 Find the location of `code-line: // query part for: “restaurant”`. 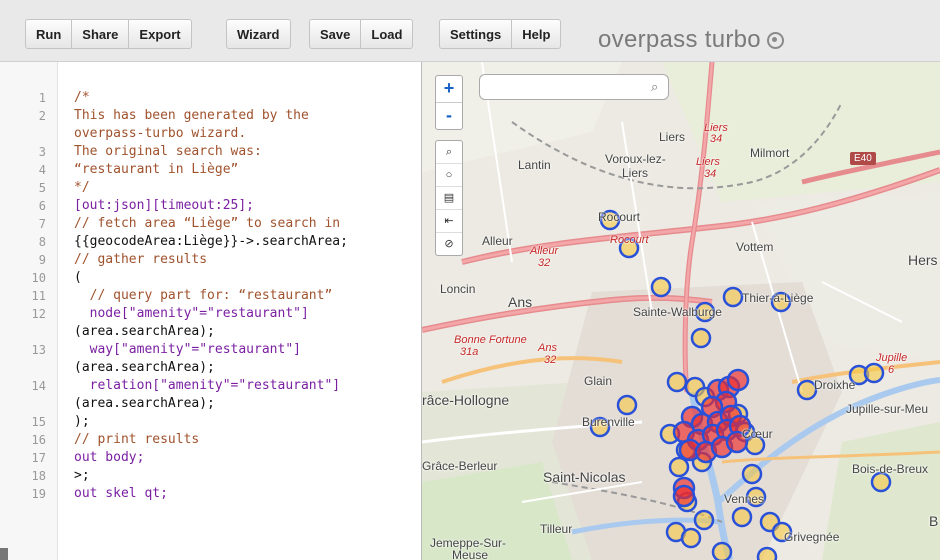

code-line: // query part for: “restaurant” is located at coordinates (203, 295).